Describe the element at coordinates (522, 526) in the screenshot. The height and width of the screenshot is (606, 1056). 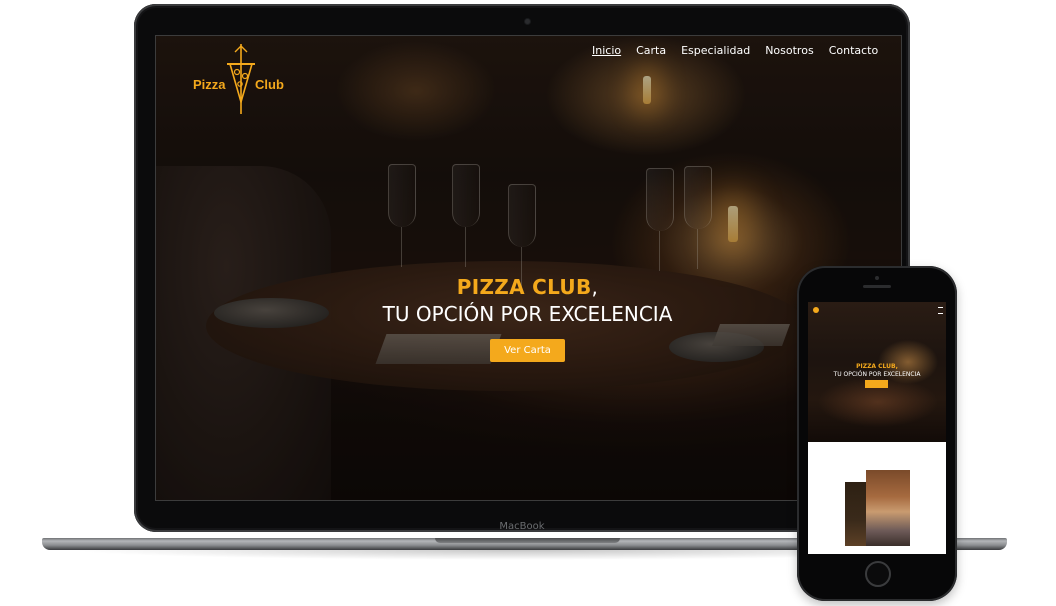
I see `laptop-brand-label: MacBook` at that location.